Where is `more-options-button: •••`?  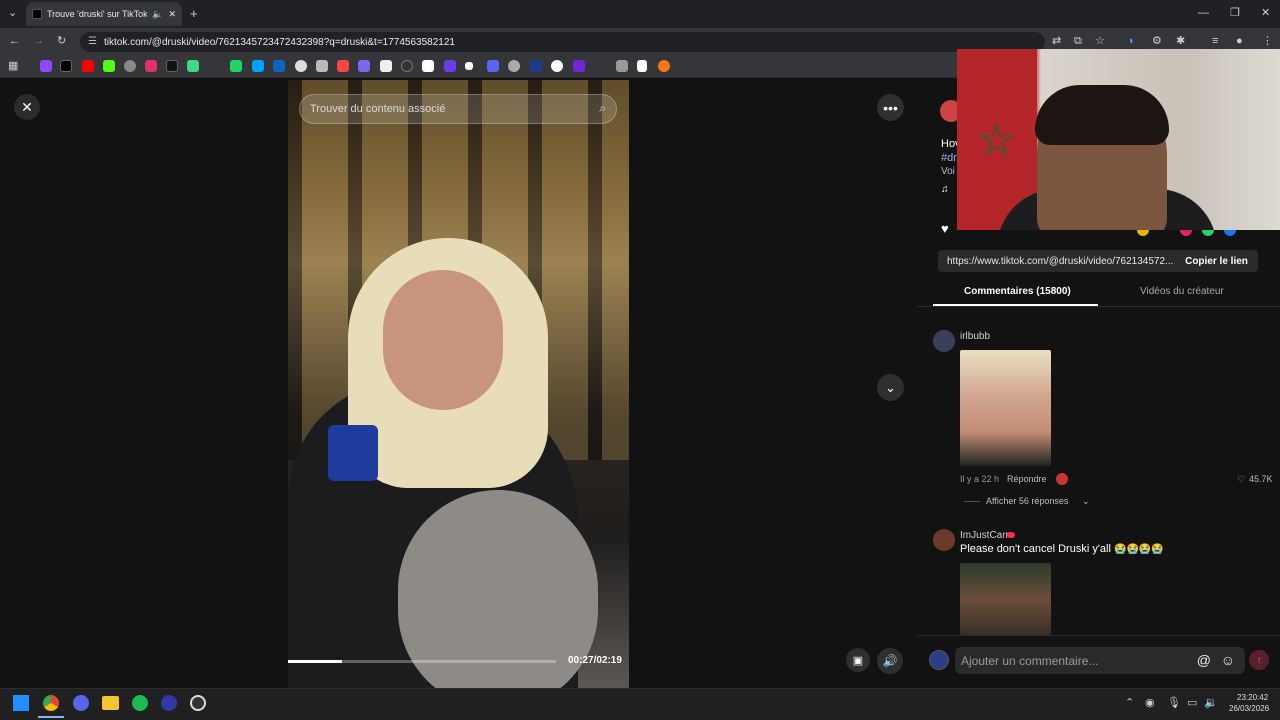 more-options-button: ••• is located at coordinates (890, 107).